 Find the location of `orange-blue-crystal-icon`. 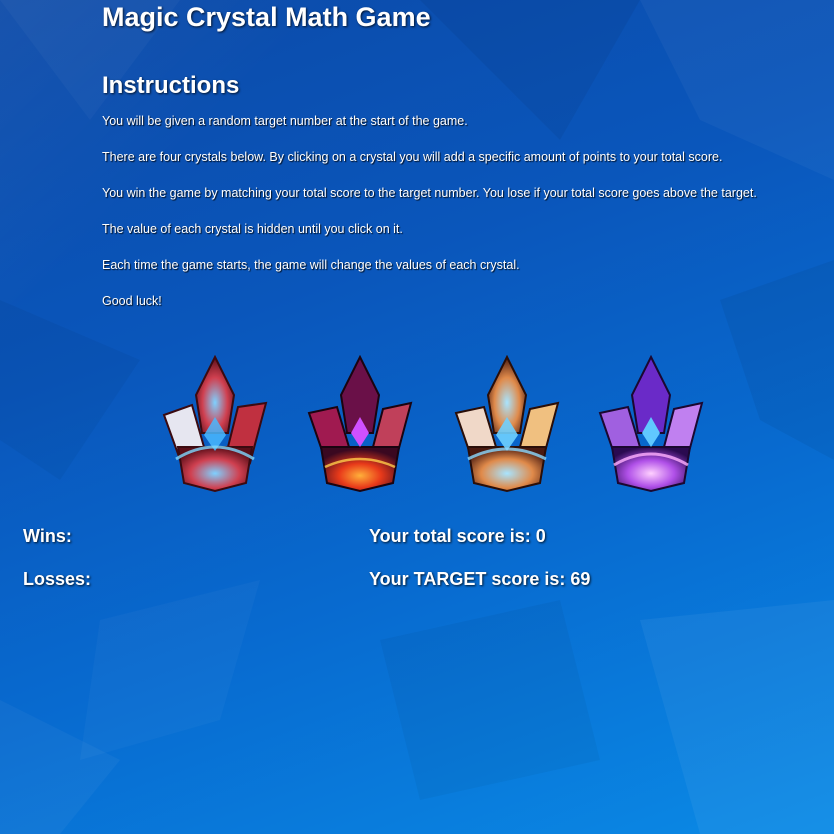

orange-blue-crystal-icon is located at coordinates (507, 424).